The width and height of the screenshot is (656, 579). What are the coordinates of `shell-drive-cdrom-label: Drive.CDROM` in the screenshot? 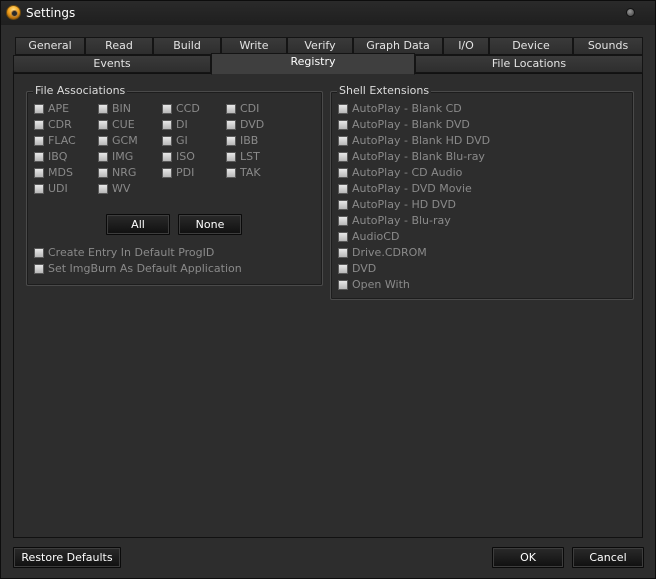 It's located at (389, 252).